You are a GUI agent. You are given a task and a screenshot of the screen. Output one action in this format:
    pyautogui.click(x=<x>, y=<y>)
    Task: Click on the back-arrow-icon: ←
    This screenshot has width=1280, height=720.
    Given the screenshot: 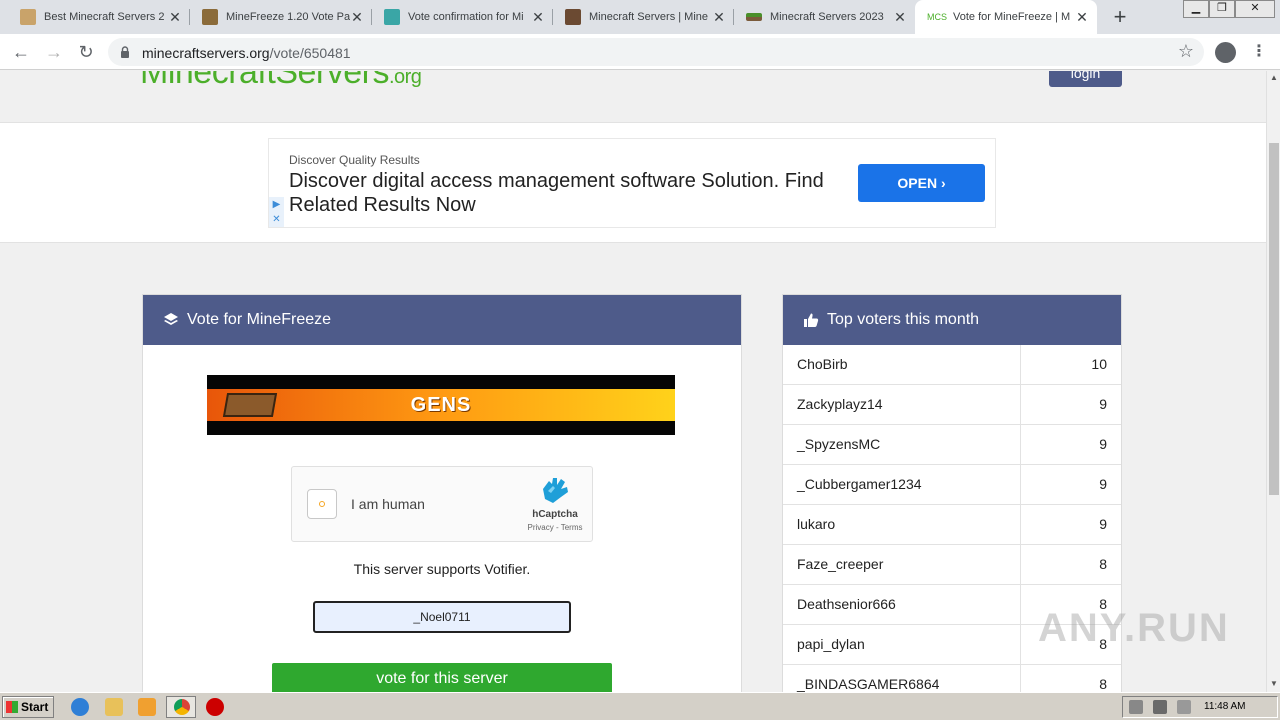 What is the action you would take?
    pyautogui.click(x=21, y=52)
    